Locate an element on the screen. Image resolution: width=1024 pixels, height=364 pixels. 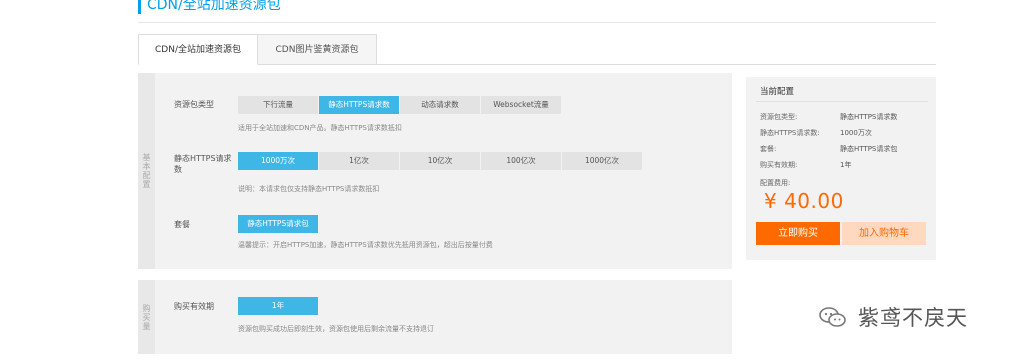
package-type-label: 资源包类型 is located at coordinates (194, 104).